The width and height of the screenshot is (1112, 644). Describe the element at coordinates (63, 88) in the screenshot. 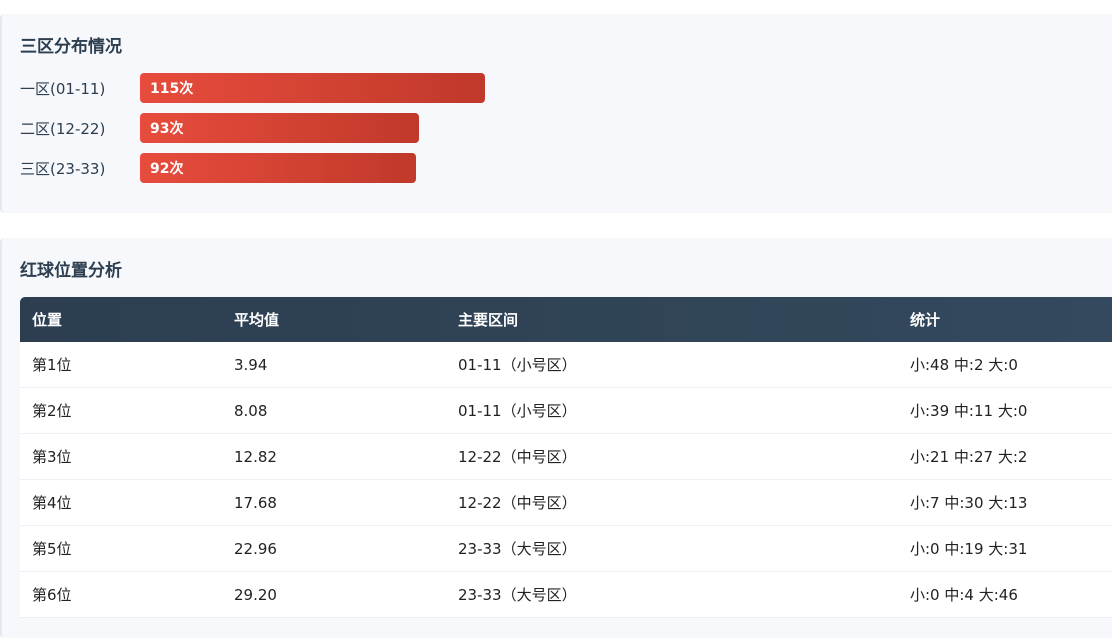

I see `zone-label: 一区(01-11)` at that location.